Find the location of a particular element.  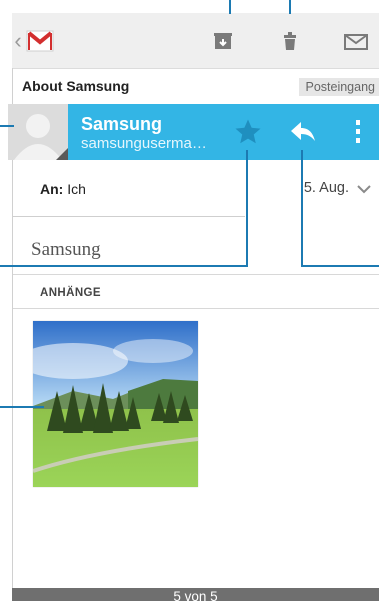

callout-line-archive is located at coordinates (230, 7).